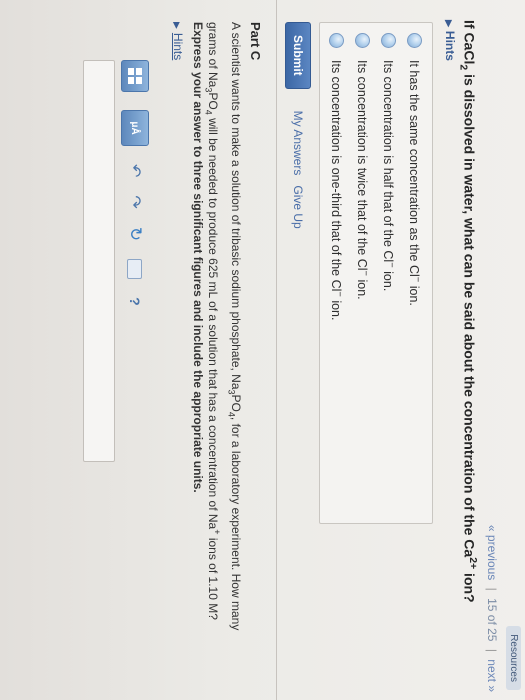 The image size is (525, 700). What do you see at coordinates (514, 658) in the screenshot?
I see `resources-button: Resources` at bounding box center [514, 658].